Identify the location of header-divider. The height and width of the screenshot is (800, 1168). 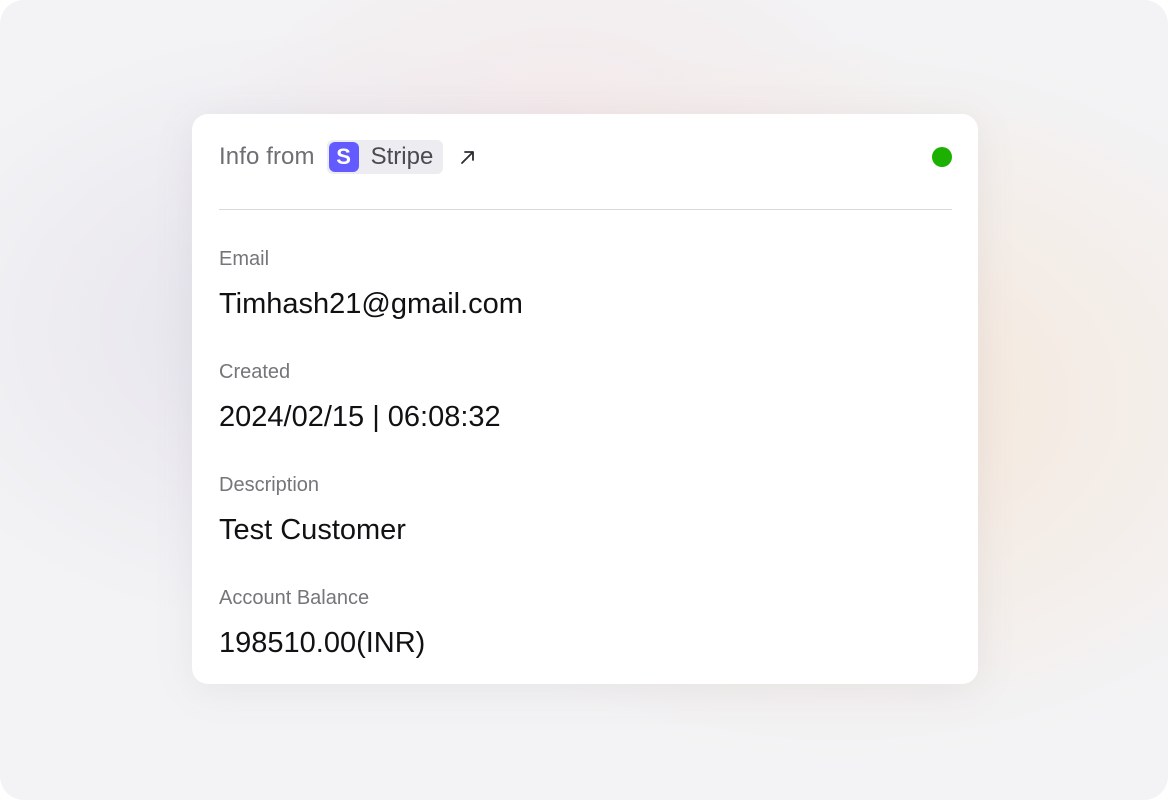
(585, 209).